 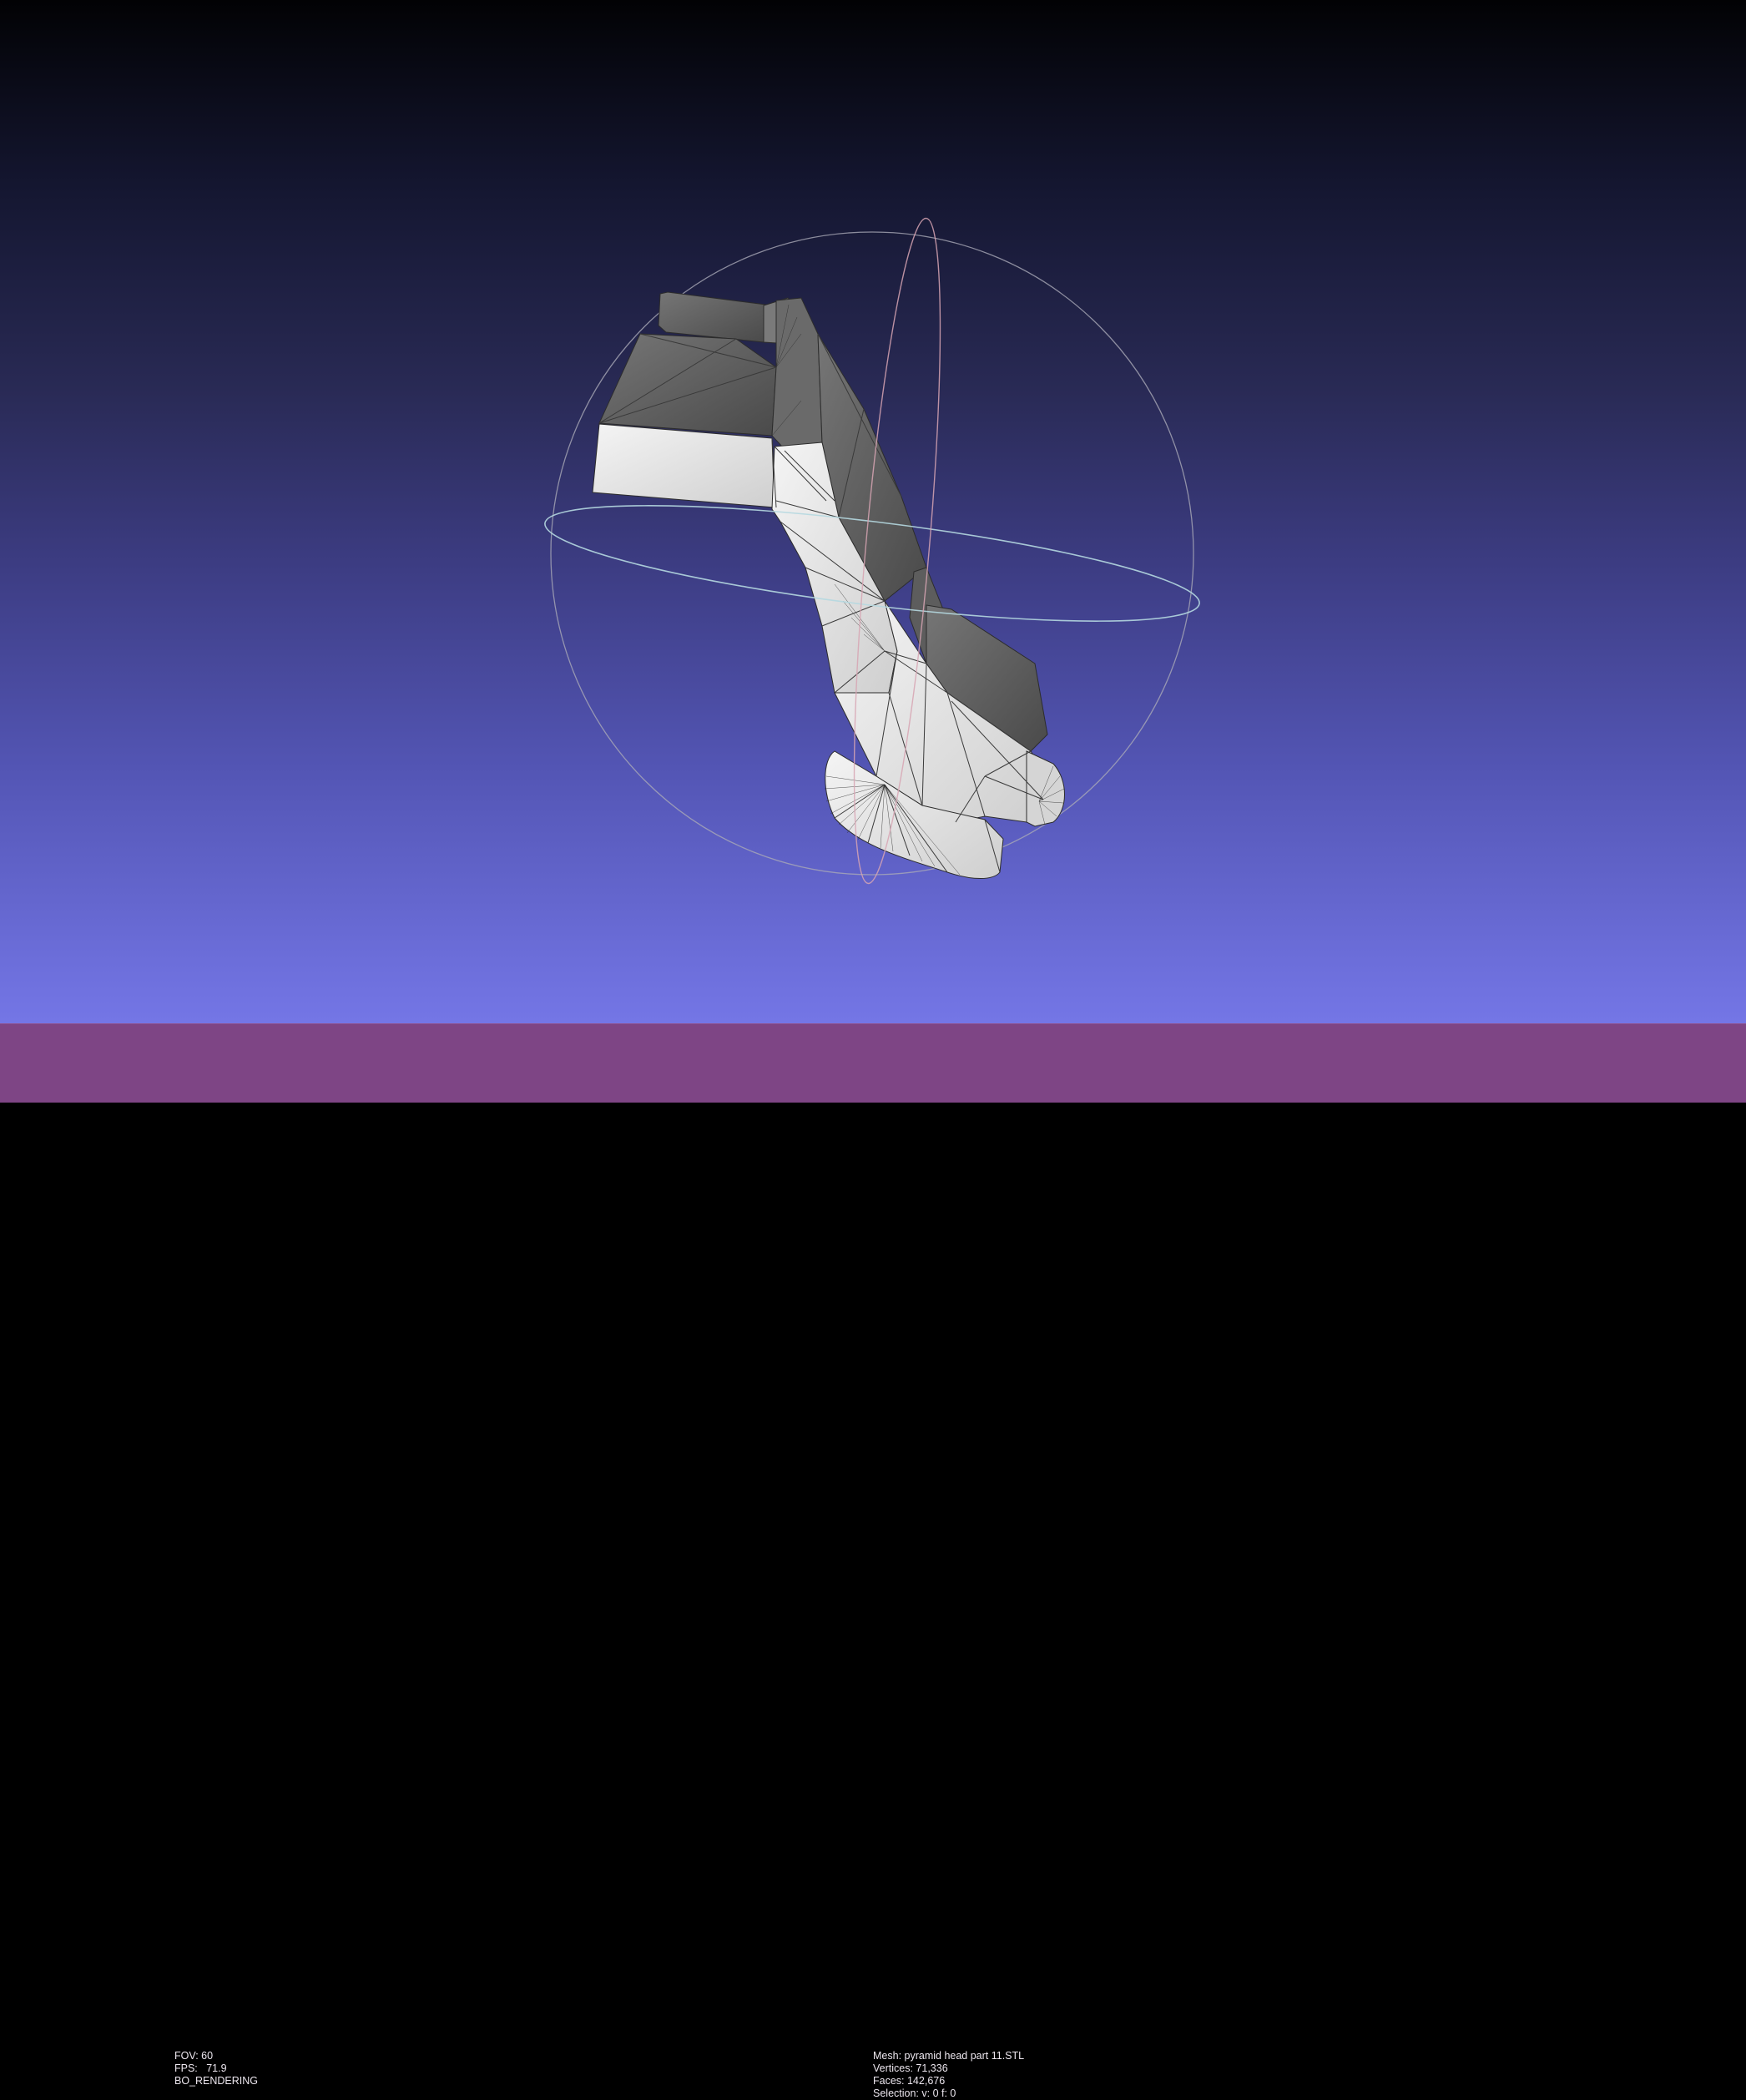 I want to click on mesh-block-top, so click(x=687, y=385).